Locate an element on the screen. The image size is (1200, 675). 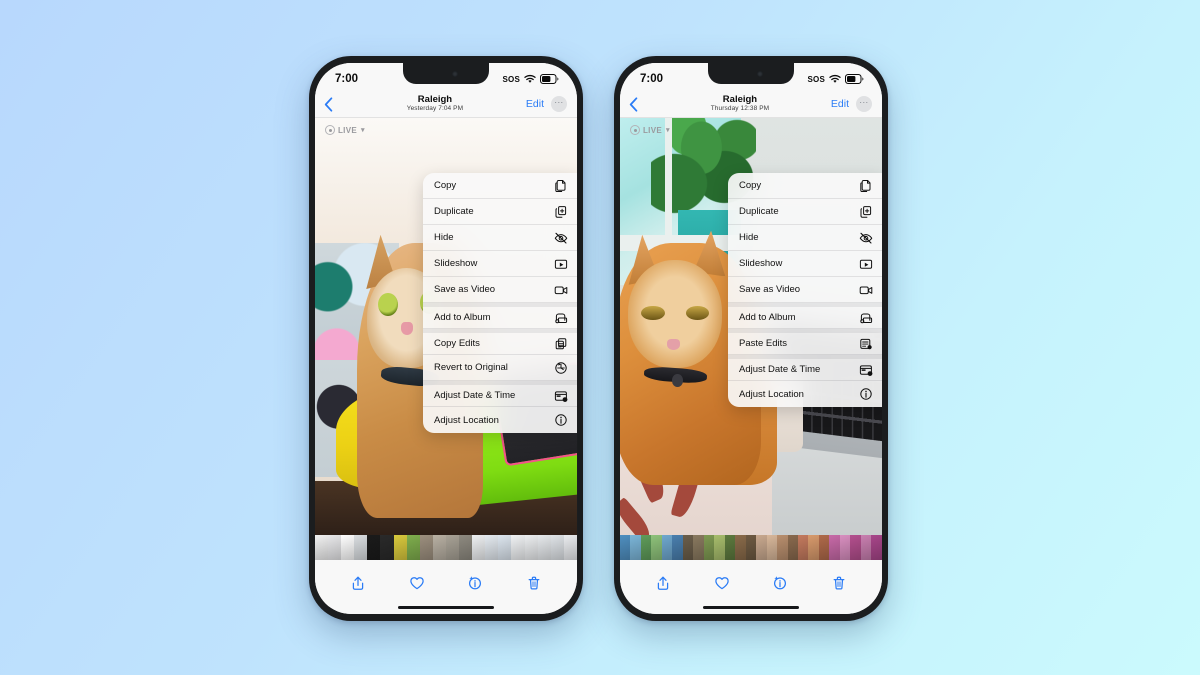
menu-item-revert-to-original: Revert to Original is located at coordinates (500, 368).